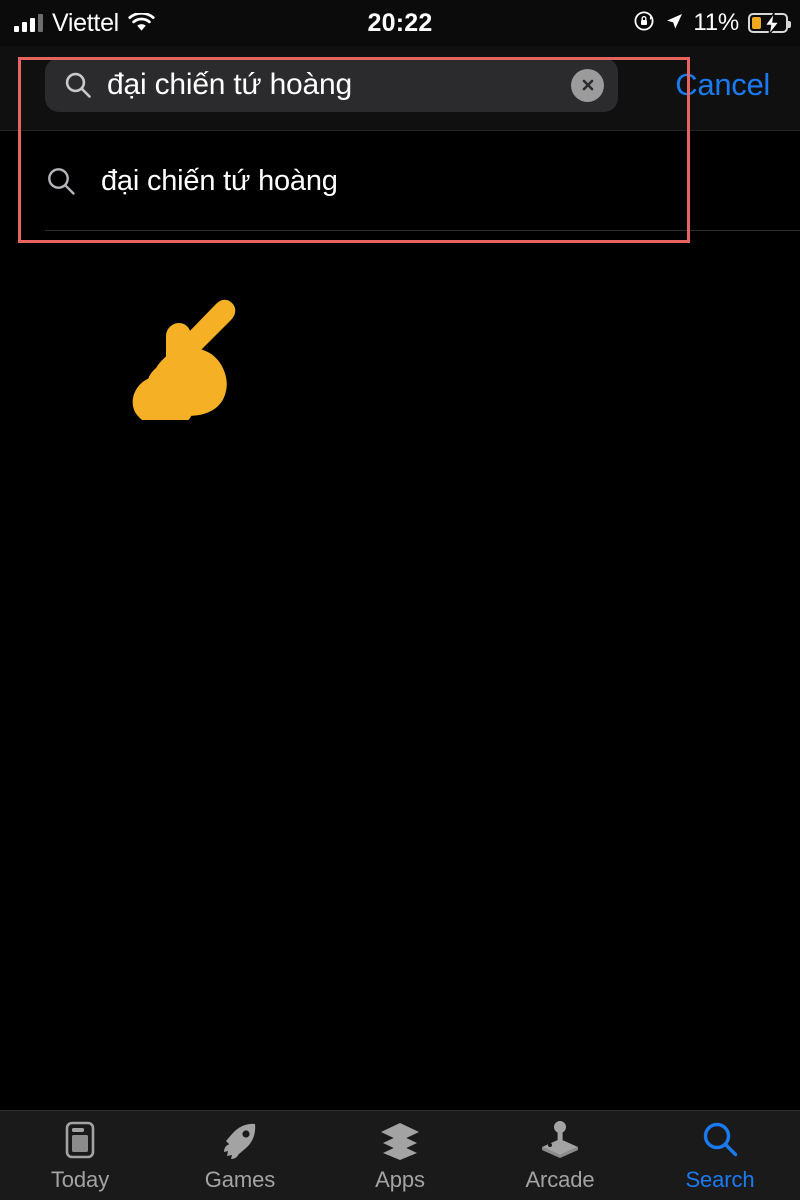 Image resolution: width=800 pixels, height=1200 pixels. I want to click on status-bar: Viettel 20:22 11%, so click(400, 23).